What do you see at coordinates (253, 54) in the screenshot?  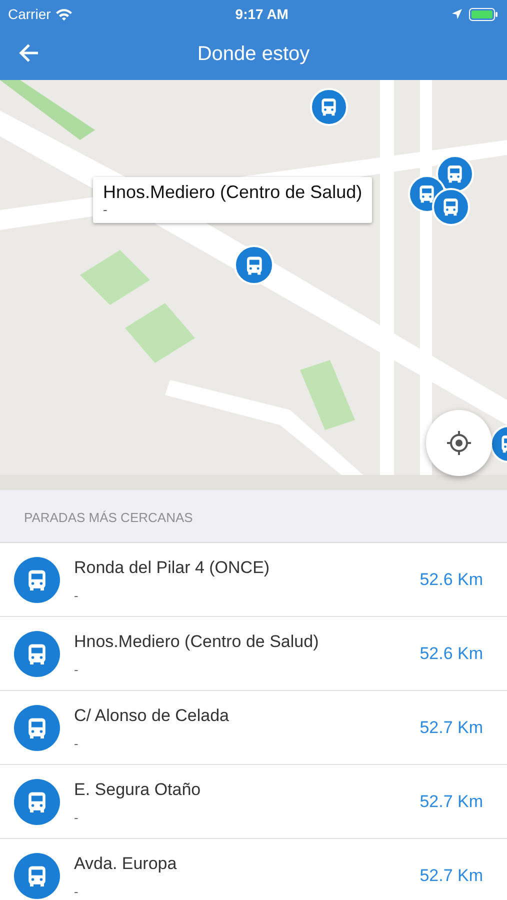 I see `screen-title: Donde estoy` at bounding box center [253, 54].